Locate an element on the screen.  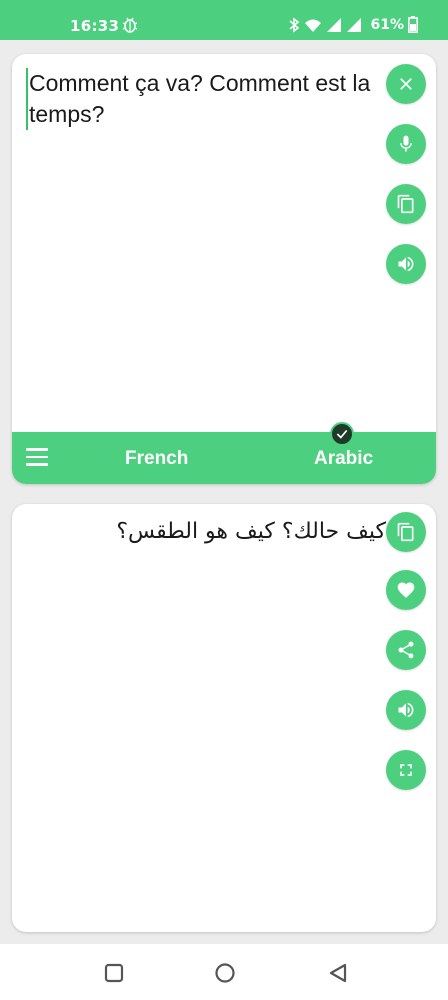
check-icon is located at coordinates (342, 434).